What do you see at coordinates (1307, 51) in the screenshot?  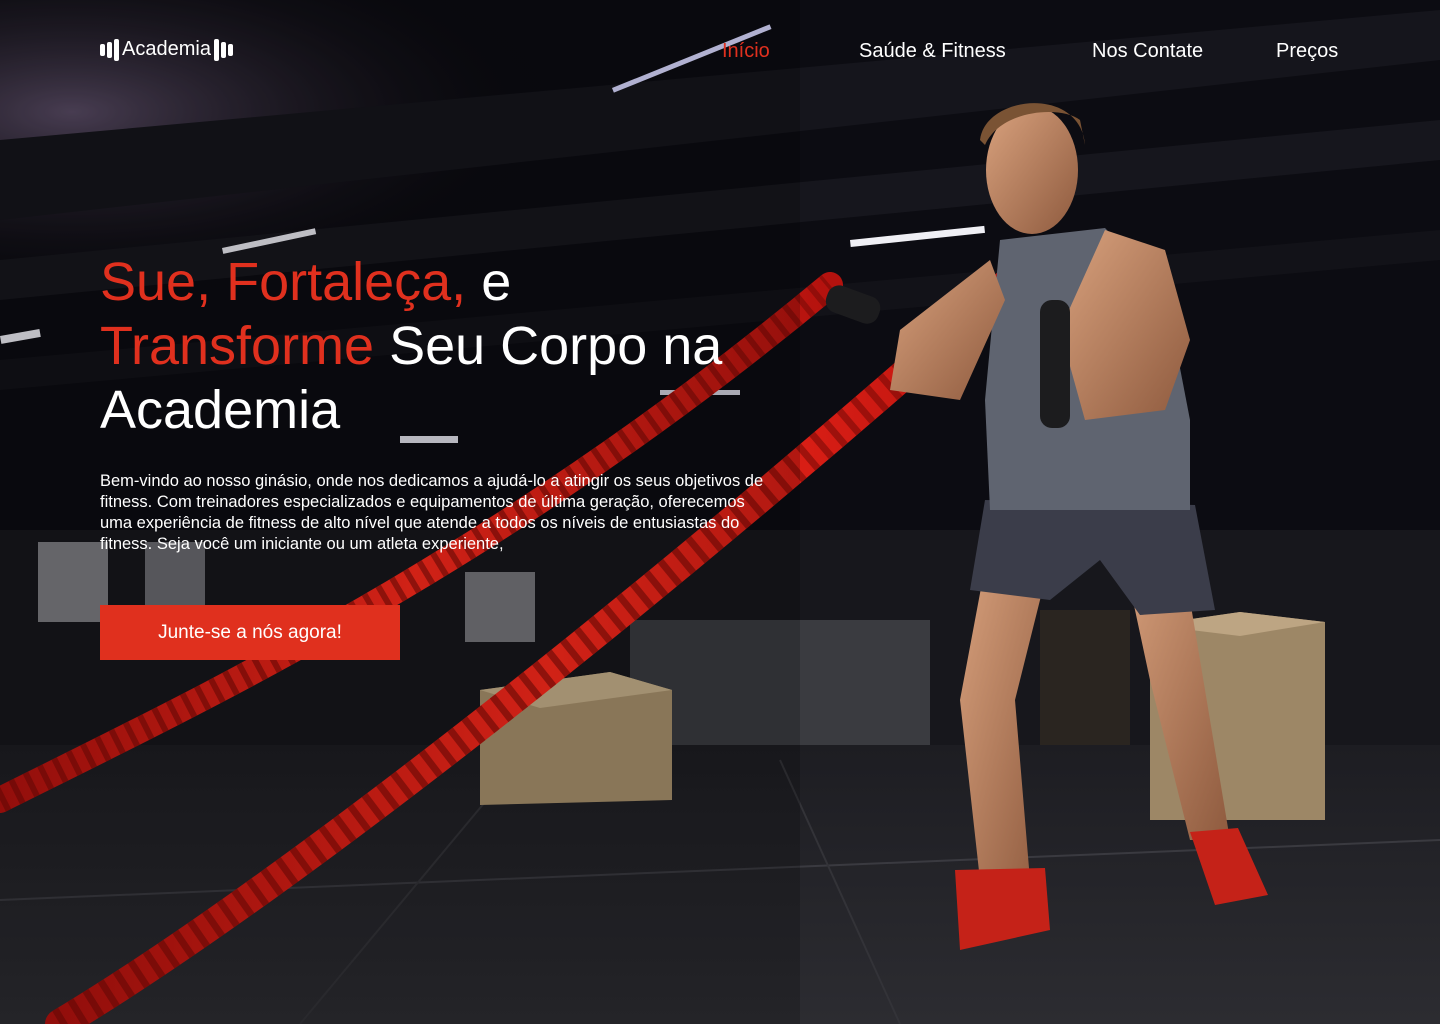 I see `nav-item-precos: Preços` at bounding box center [1307, 51].